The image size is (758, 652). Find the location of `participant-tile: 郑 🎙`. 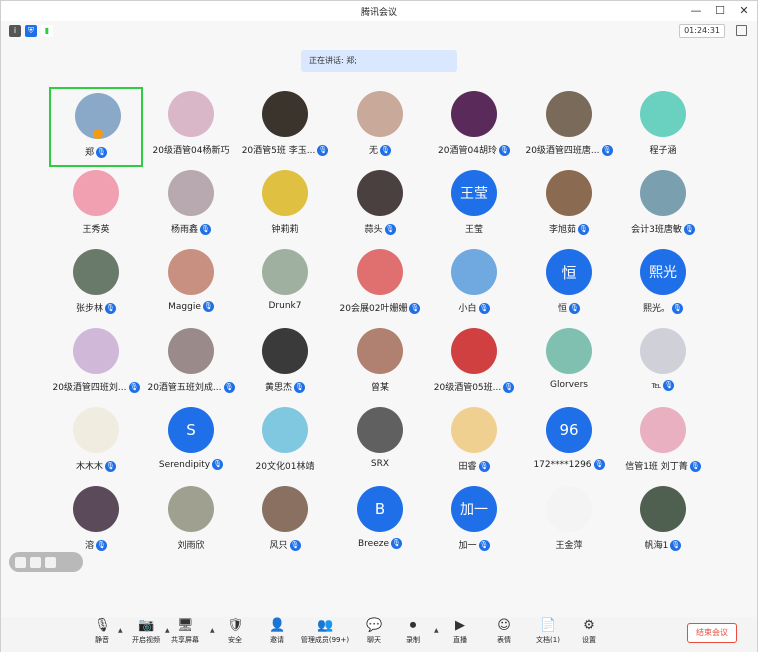

participant-tile: 郑 🎙 is located at coordinates (96, 127).